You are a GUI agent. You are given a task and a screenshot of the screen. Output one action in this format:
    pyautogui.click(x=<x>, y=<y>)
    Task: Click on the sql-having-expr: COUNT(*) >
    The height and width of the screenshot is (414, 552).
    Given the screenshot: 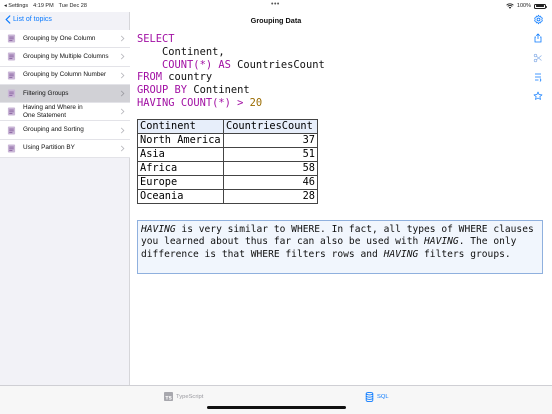 What is the action you would take?
    pyautogui.click(x=212, y=102)
    